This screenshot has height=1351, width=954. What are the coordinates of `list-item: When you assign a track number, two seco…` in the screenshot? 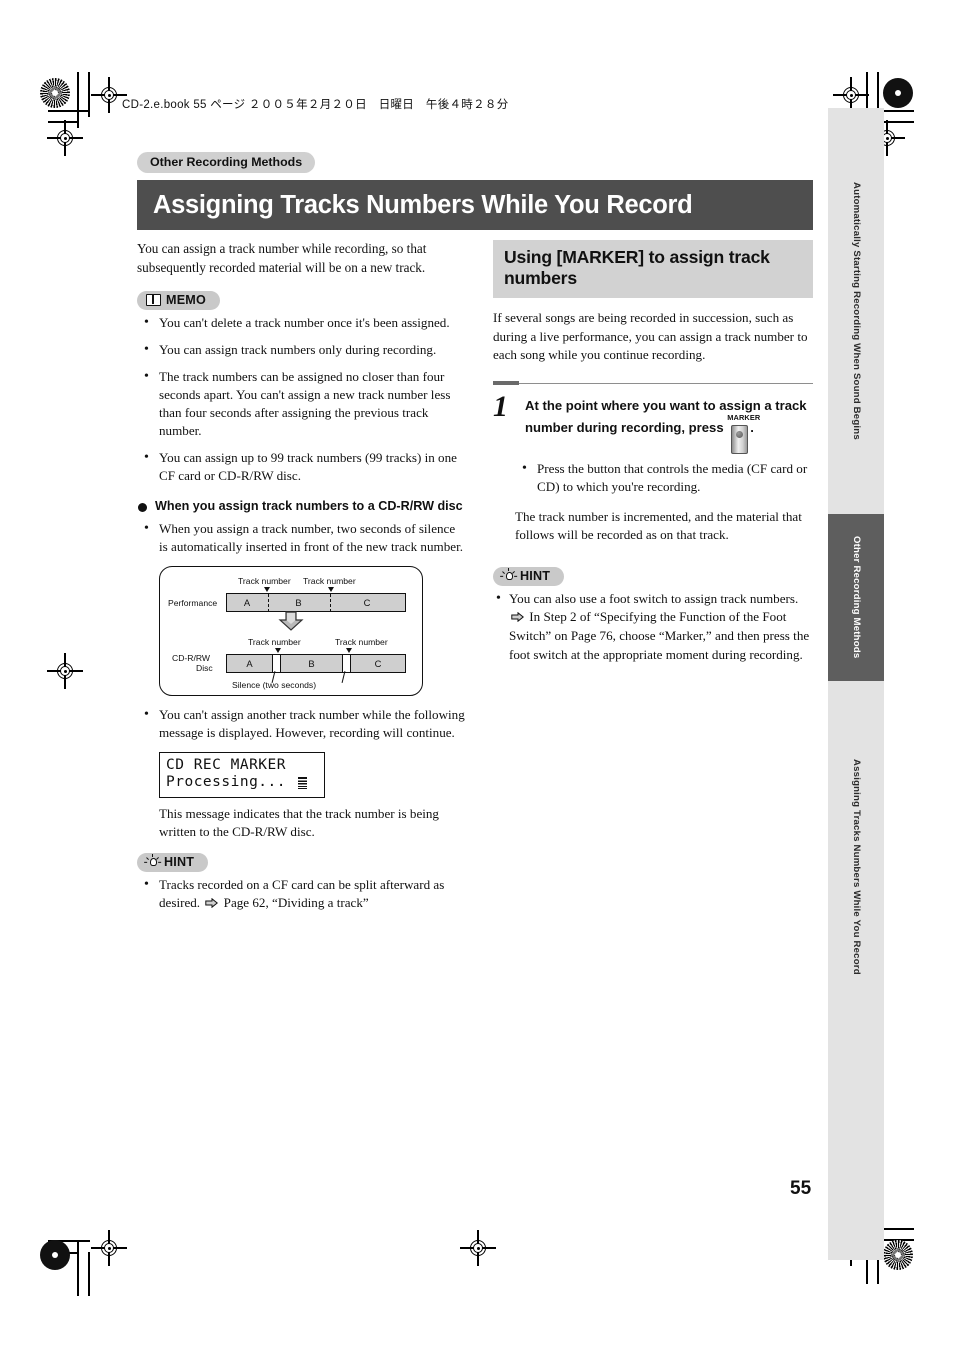 It's located at (302, 537).